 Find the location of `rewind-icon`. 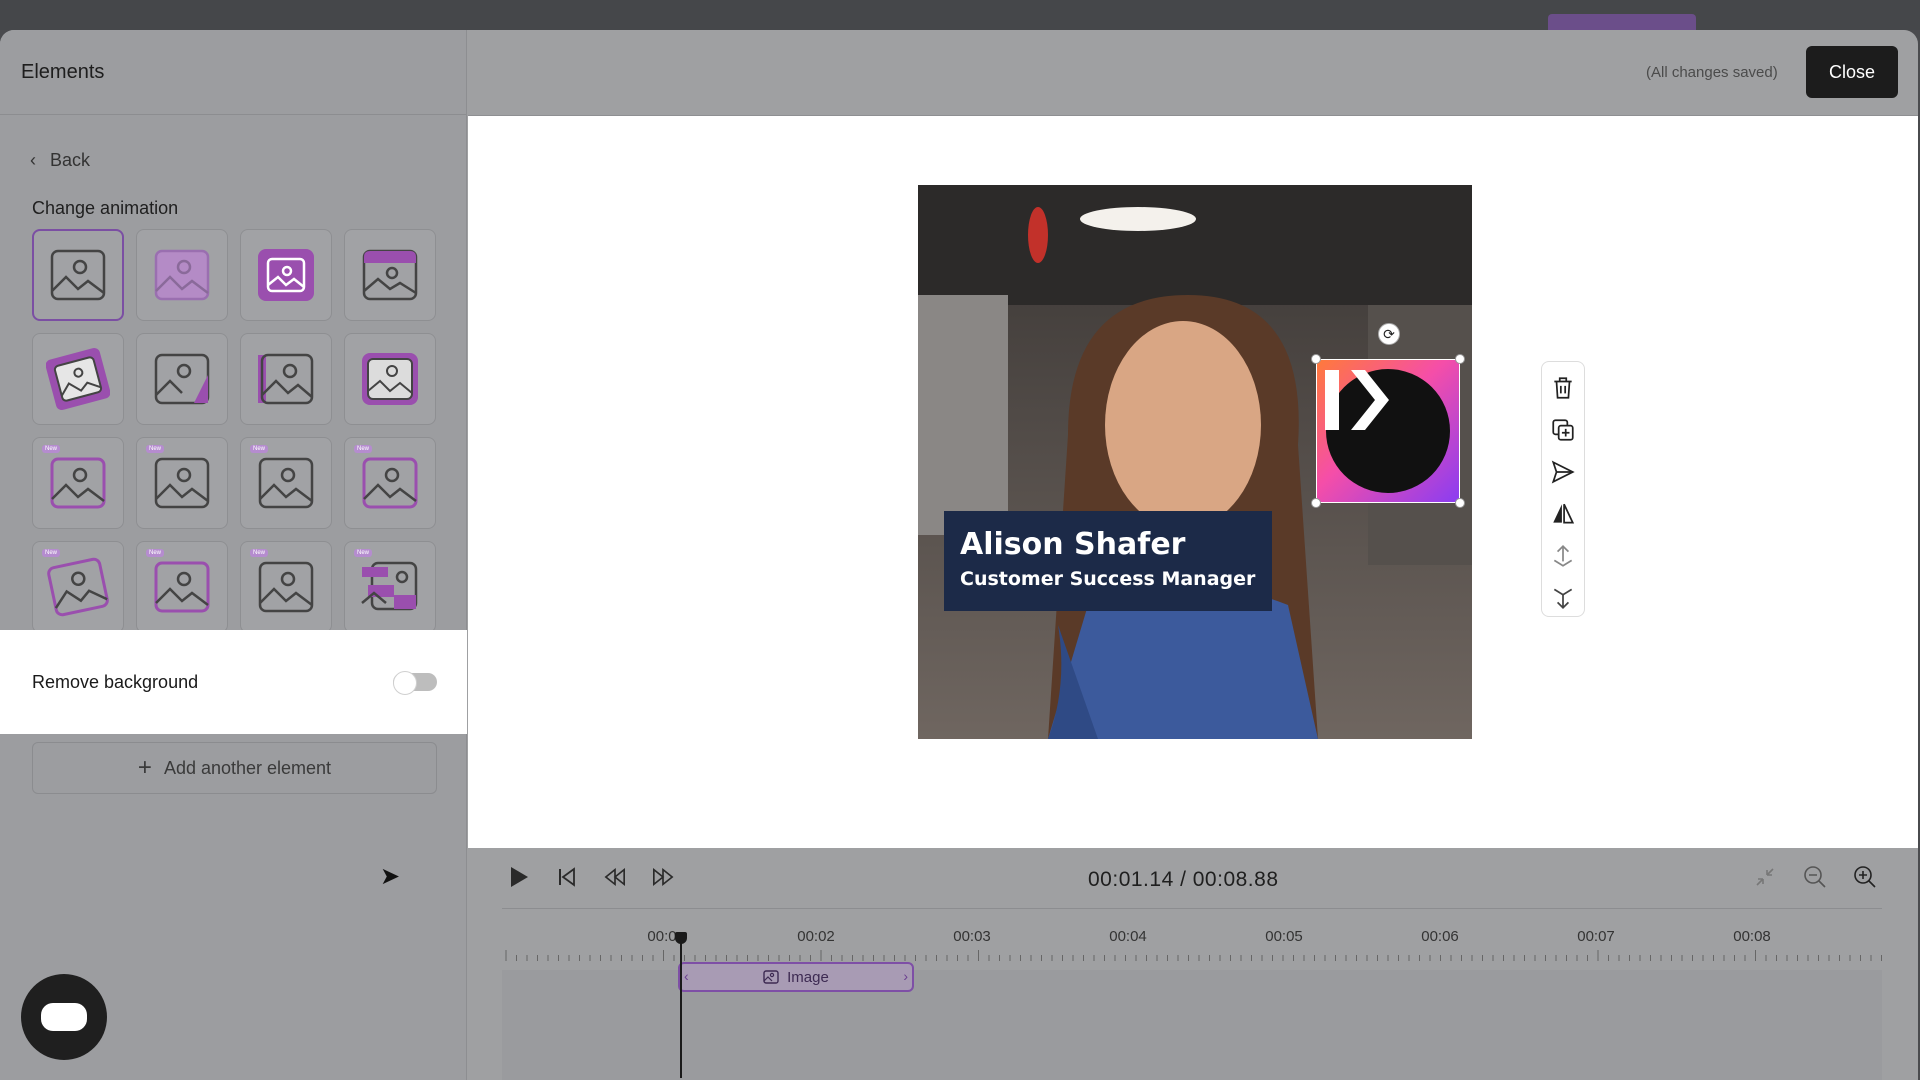

rewind-icon is located at coordinates (615, 877).